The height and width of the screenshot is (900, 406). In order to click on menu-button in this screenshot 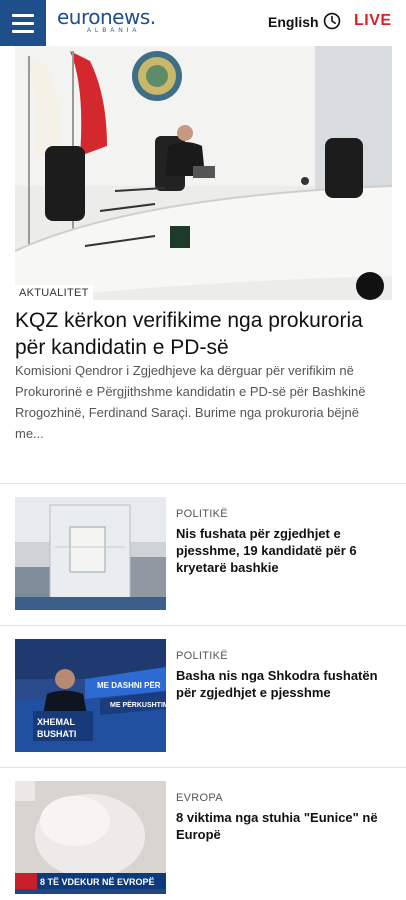, I will do `click(23, 23)`.